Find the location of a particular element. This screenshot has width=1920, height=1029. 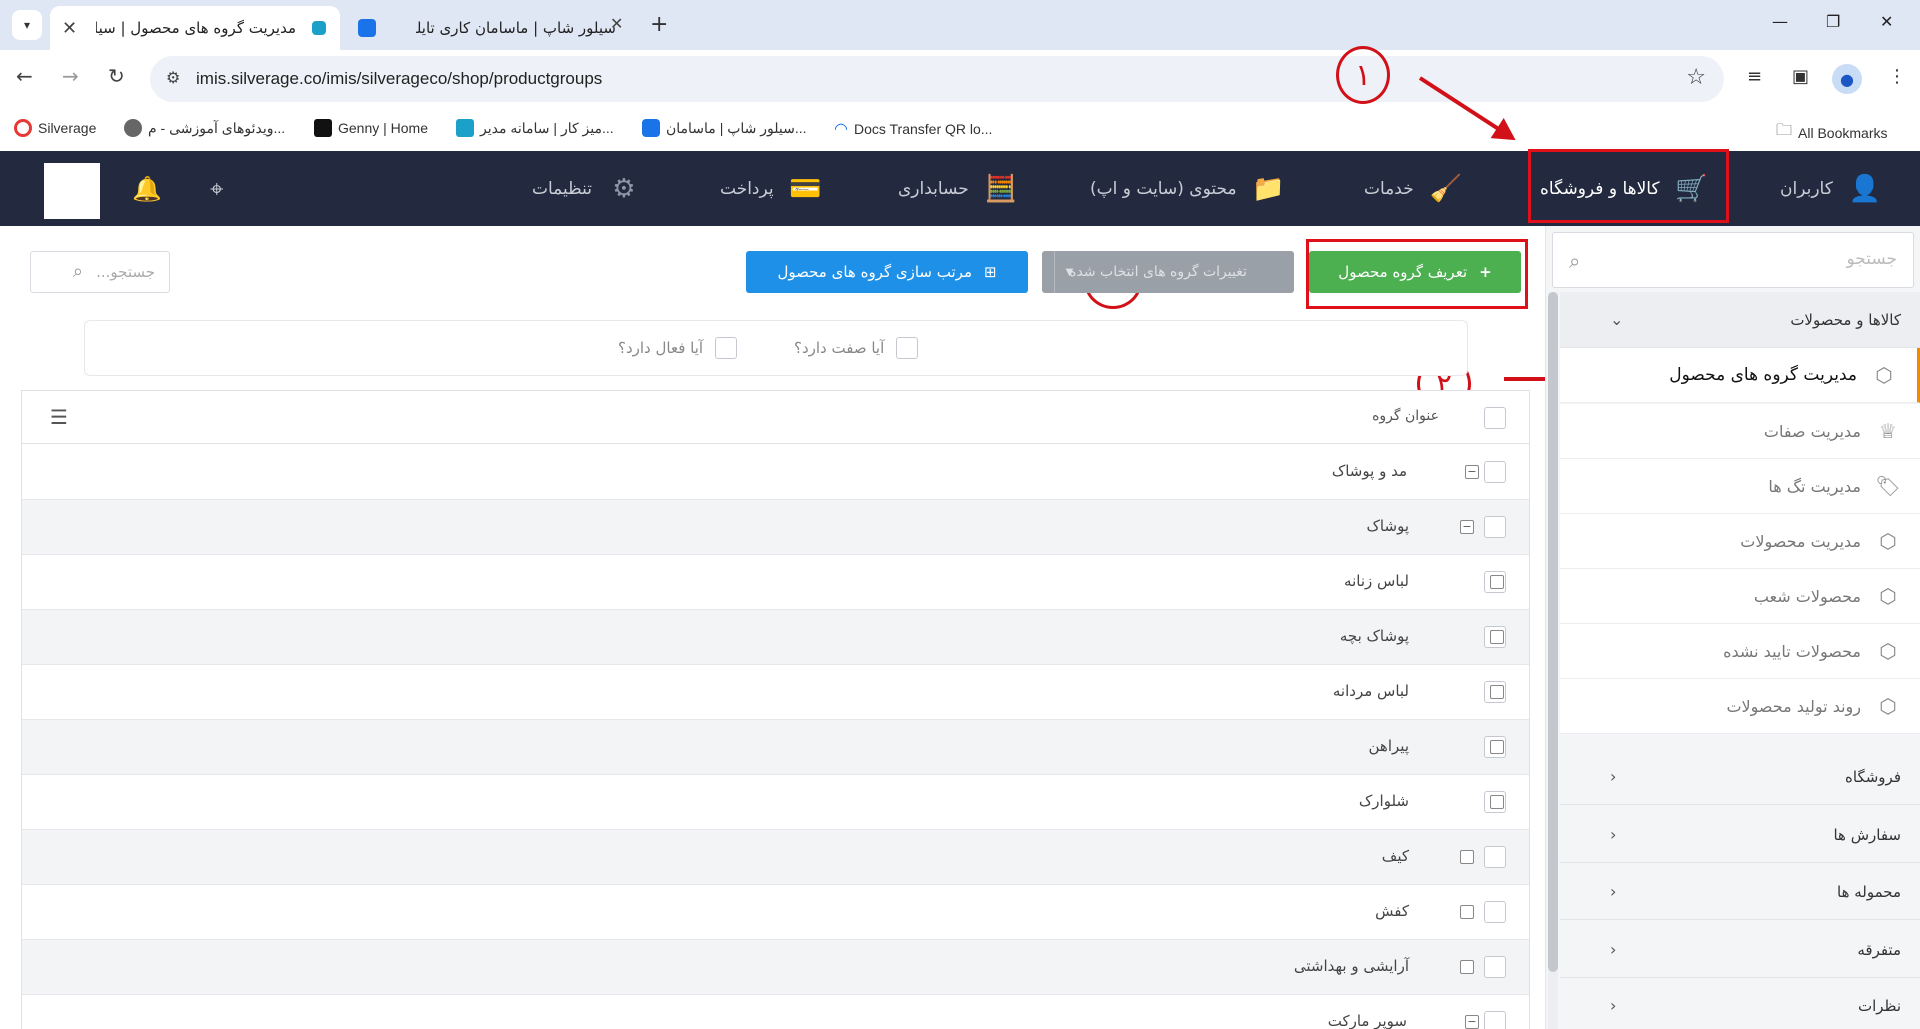

table-row: پیراهن is located at coordinates (775, 747).